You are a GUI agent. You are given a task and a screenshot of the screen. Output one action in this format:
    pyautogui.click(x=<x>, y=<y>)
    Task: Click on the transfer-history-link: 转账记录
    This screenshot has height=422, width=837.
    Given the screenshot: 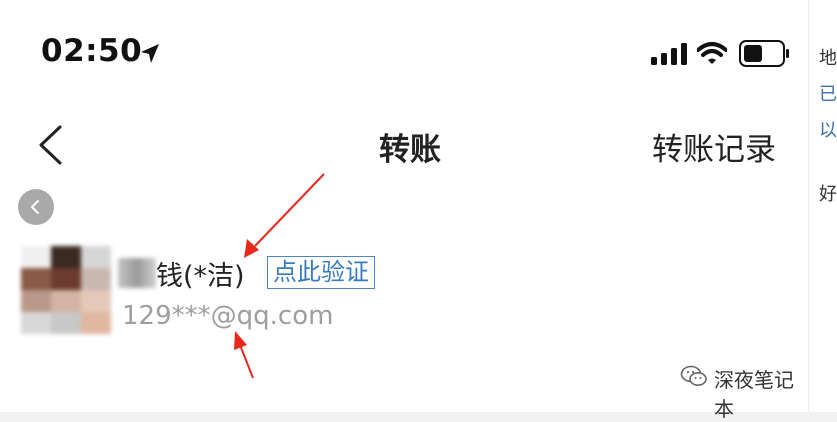 What is the action you would take?
    pyautogui.click(x=714, y=146)
    